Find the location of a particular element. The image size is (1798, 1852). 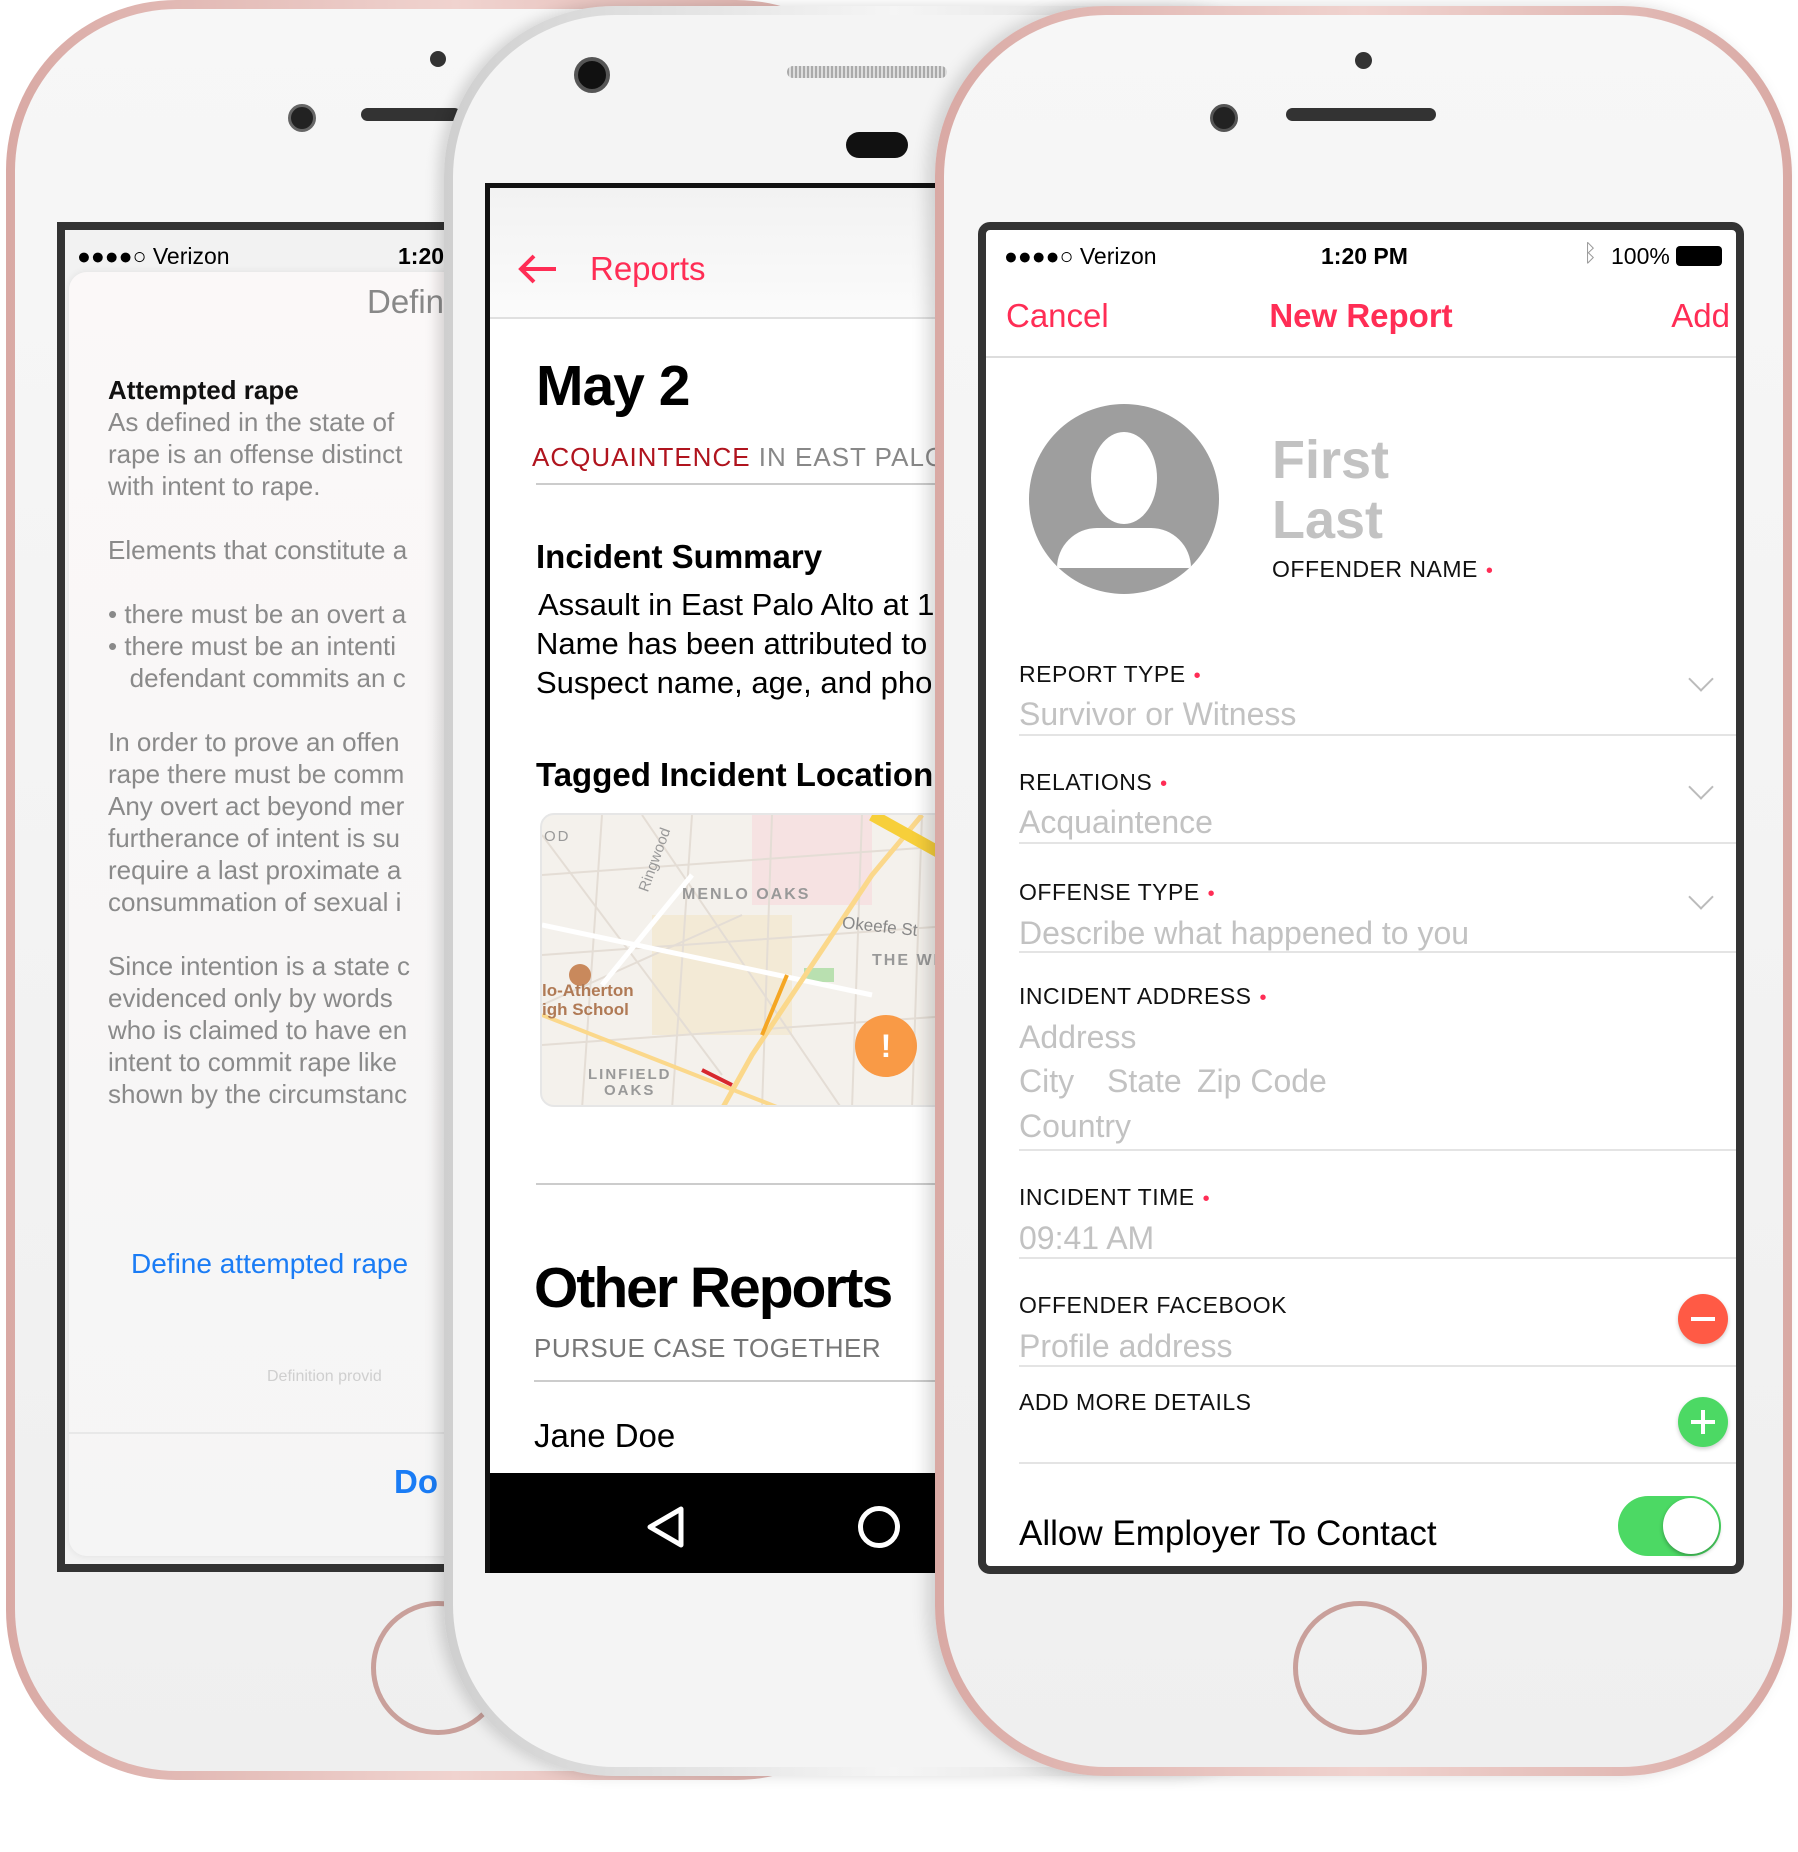

card-title: Defin is located at coordinates (406, 301).